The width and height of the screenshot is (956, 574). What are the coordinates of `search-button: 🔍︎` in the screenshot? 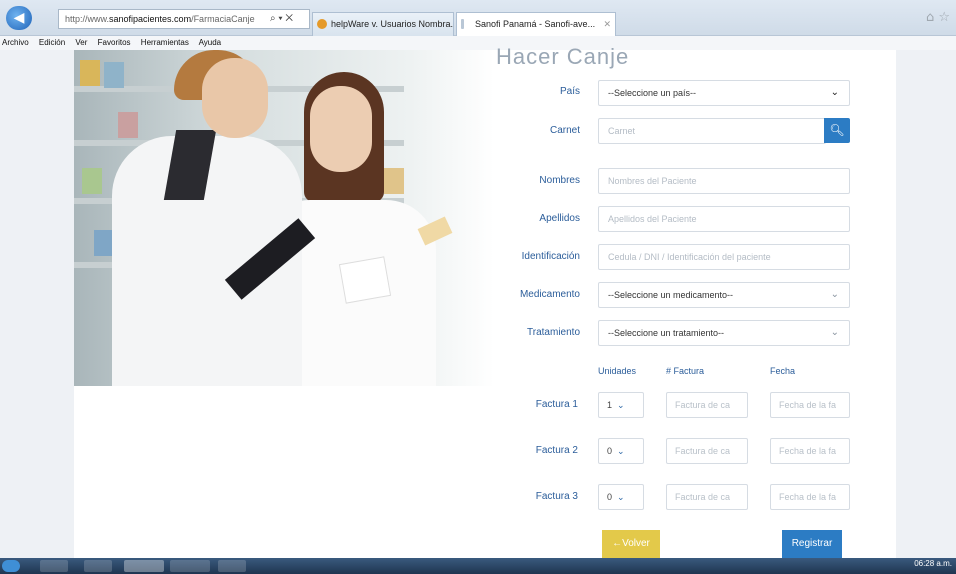 It's located at (837, 130).